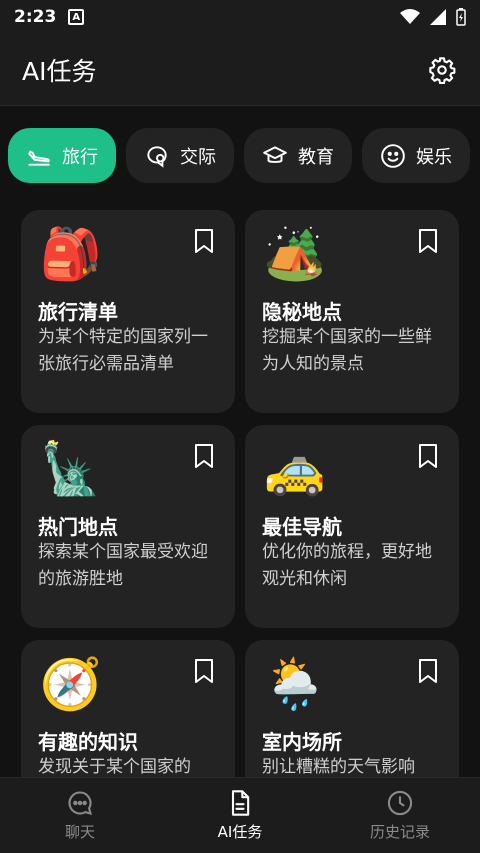 Image resolution: width=480 pixels, height=853 pixels. Describe the element at coordinates (302, 742) in the screenshot. I see `card-title: 室内场所` at that location.